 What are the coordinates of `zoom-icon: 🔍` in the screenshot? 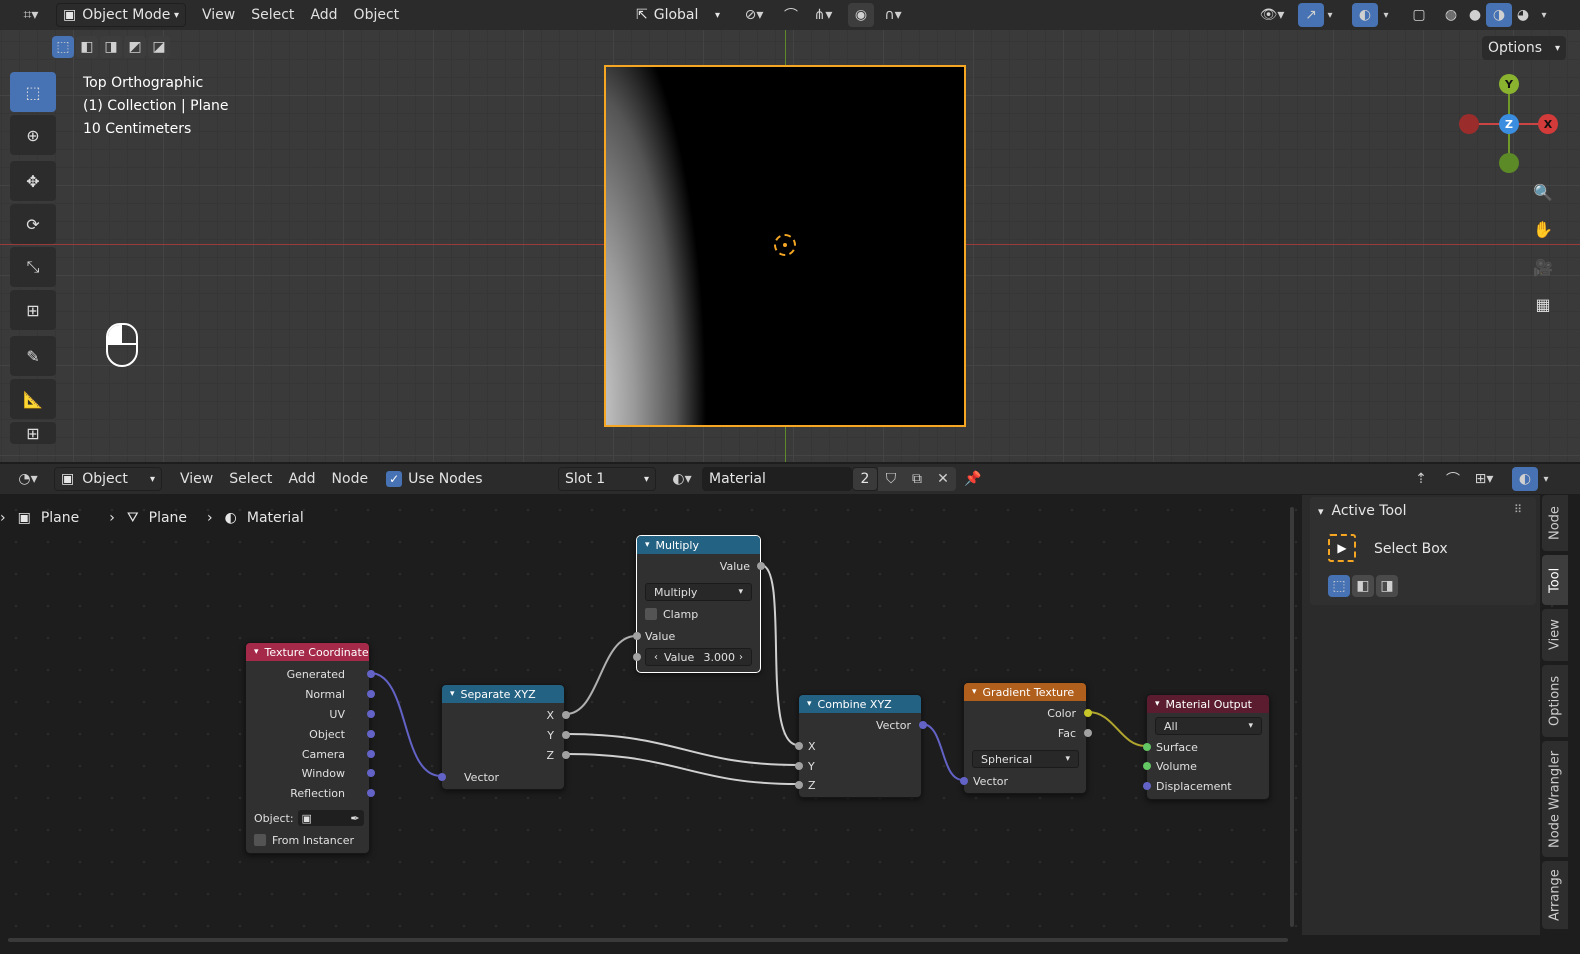 It's located at (1543, 192).